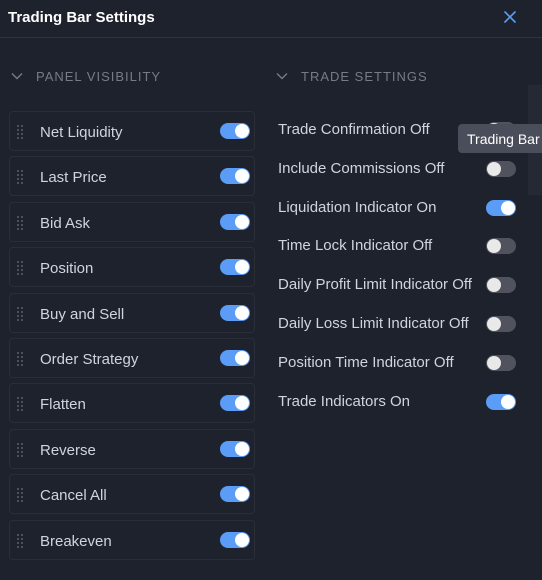 The width and height of the screenshot is (542, 580). Describe the element at coordinates (364, 76) in the screenshot. I see `trade-settings-heading: TRADE SETTINGS` at that location.